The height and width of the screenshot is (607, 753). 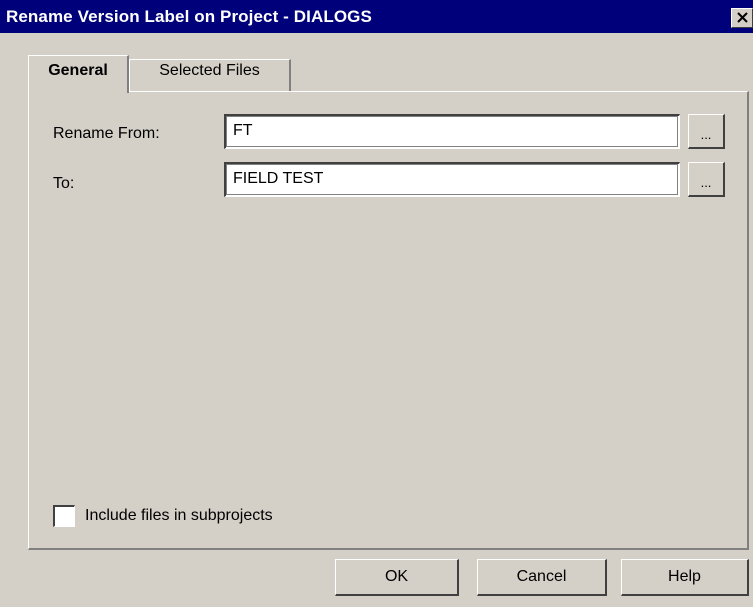 What do you see at coordinates (78, 70) in the screenshot?
I see `tab-general-label: General` at bounding box center [78, 70].